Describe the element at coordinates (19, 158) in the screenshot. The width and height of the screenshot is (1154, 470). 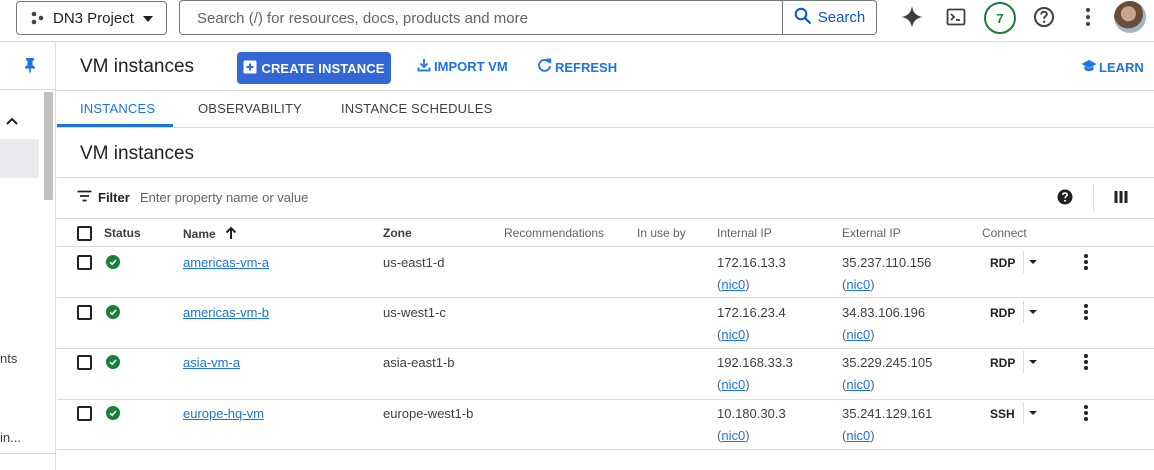
I see `rail-selected-item` at that location.